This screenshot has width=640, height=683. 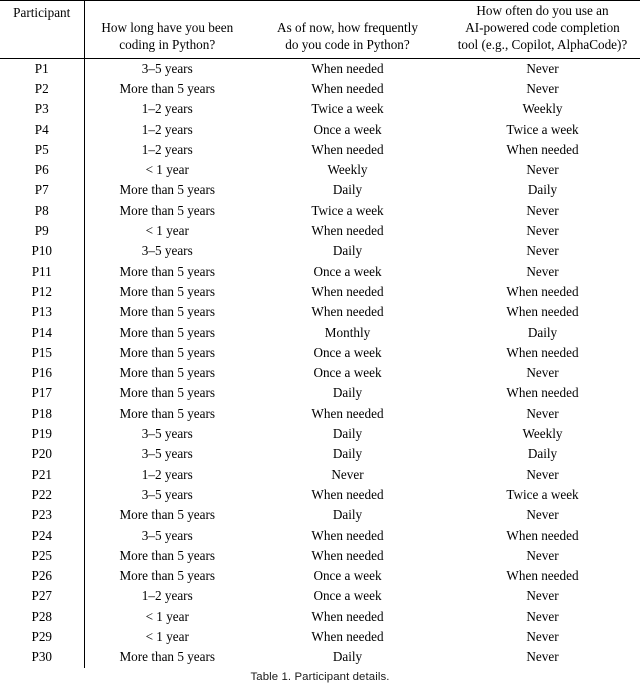 What do you see at coordinates (542, 129) in the screenshot?
I see `cell-ai-tool-usage: Twice a week` at bounding box center [542, 129].